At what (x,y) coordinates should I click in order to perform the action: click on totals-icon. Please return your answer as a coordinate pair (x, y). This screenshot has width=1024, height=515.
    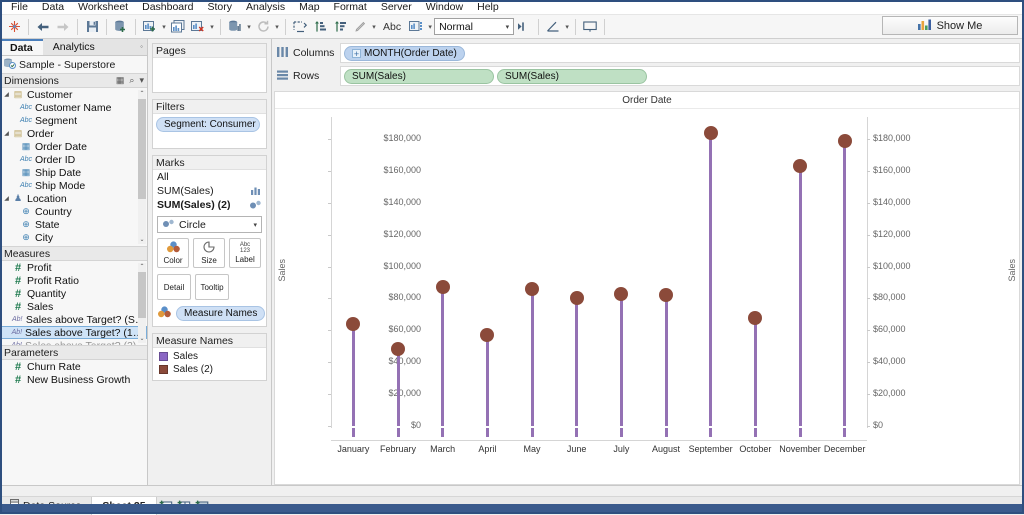
    Looking at the image, I should click on (235, 27).